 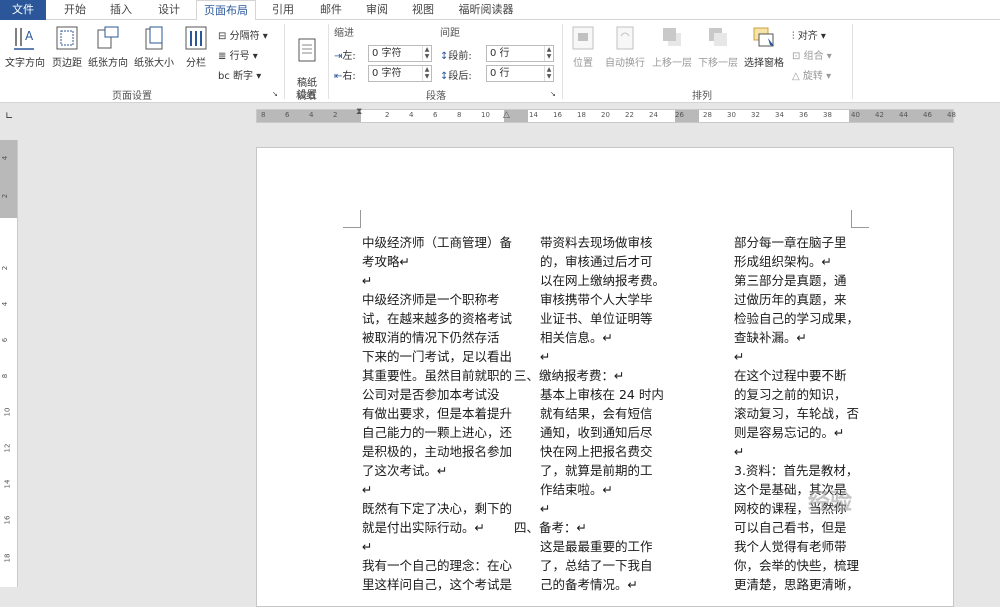 I want to click on position-icon, so click(x=583, y=38).